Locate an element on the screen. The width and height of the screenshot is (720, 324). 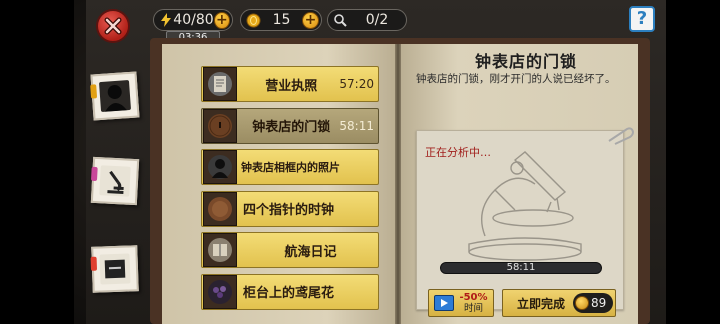
list-item: 柜台上的鸢尾花 is located at coordinates (290, 291).